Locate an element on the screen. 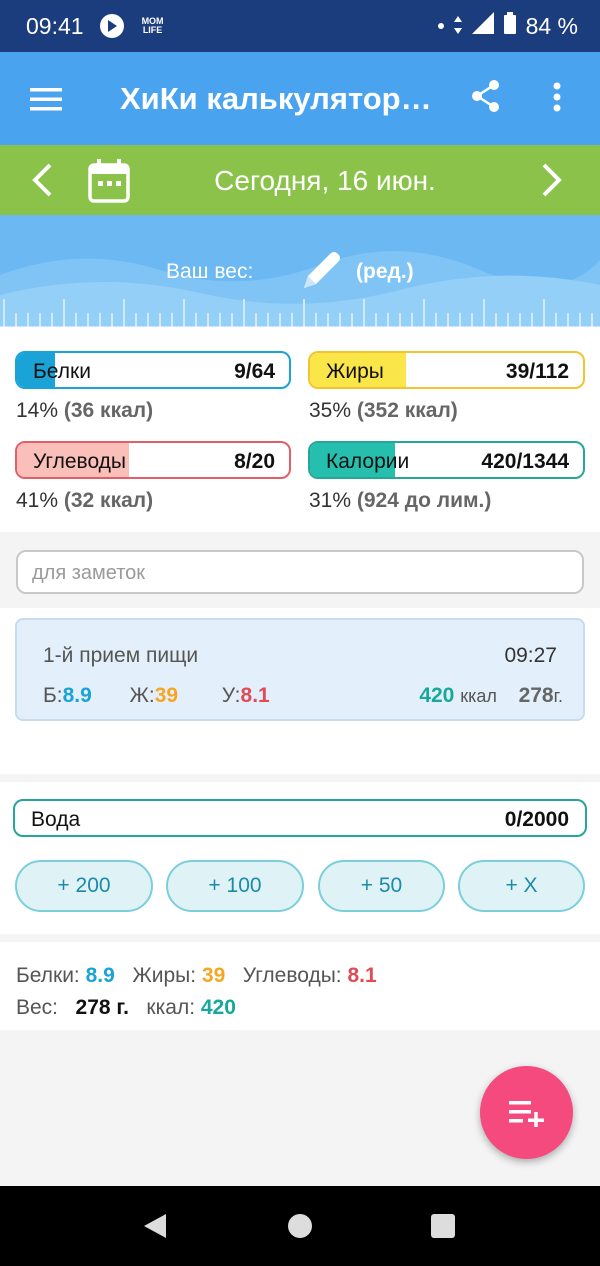 Image resolution: width=600 pixels, height=1266 pixels. fat-name: Жиры is located at coordinates (355, 371).